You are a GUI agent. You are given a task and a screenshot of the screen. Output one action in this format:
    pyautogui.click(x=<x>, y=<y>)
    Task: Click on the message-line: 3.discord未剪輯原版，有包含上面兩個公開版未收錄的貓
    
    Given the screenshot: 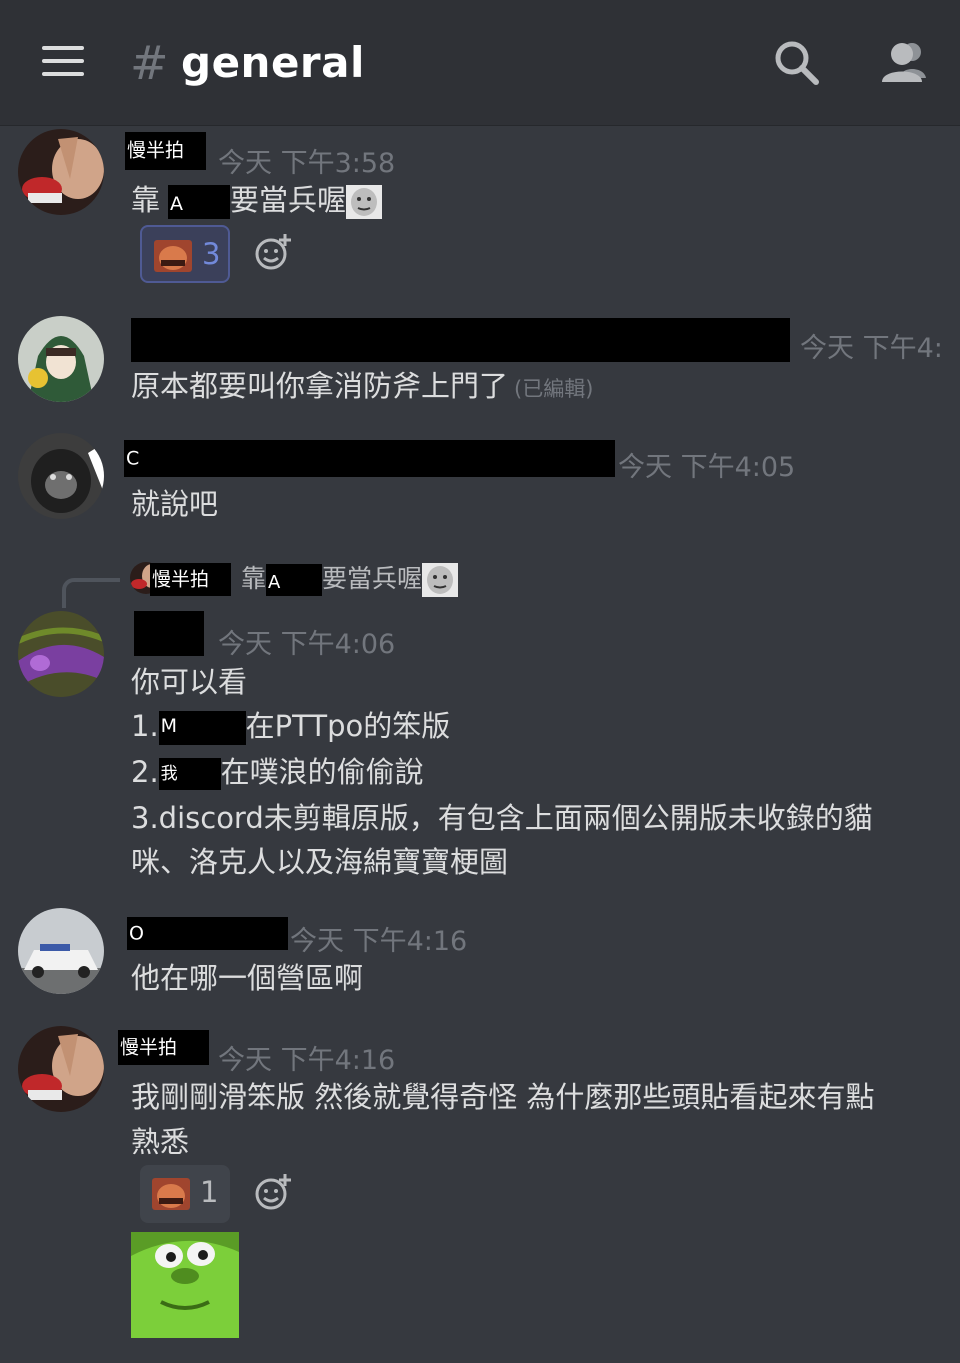 What is the action you would take?
    pyautogui.click(x=502, y=818)
    